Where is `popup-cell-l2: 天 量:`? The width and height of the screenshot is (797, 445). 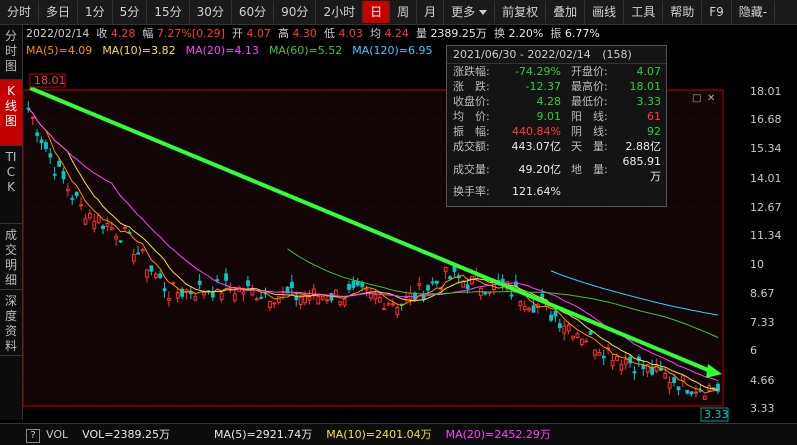
popup-cell-l2: 天 量: is located at coordinates (589, 146).